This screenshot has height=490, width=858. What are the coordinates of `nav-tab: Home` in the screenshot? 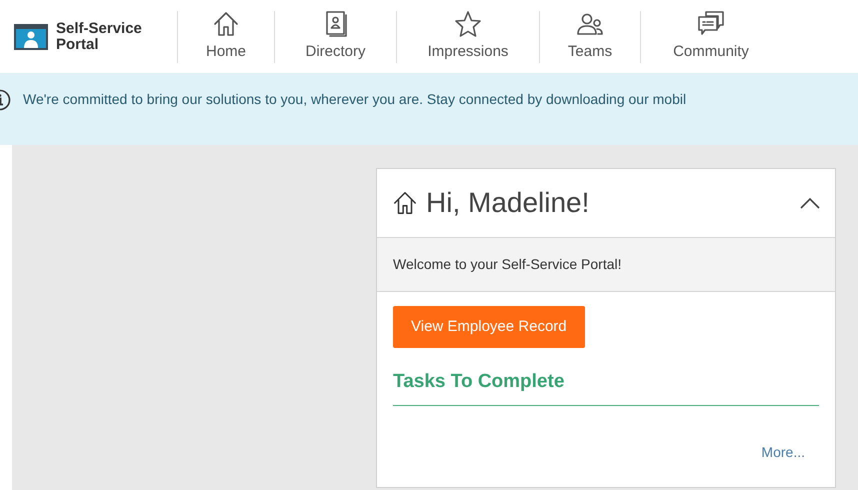 It's located at (226, 36).